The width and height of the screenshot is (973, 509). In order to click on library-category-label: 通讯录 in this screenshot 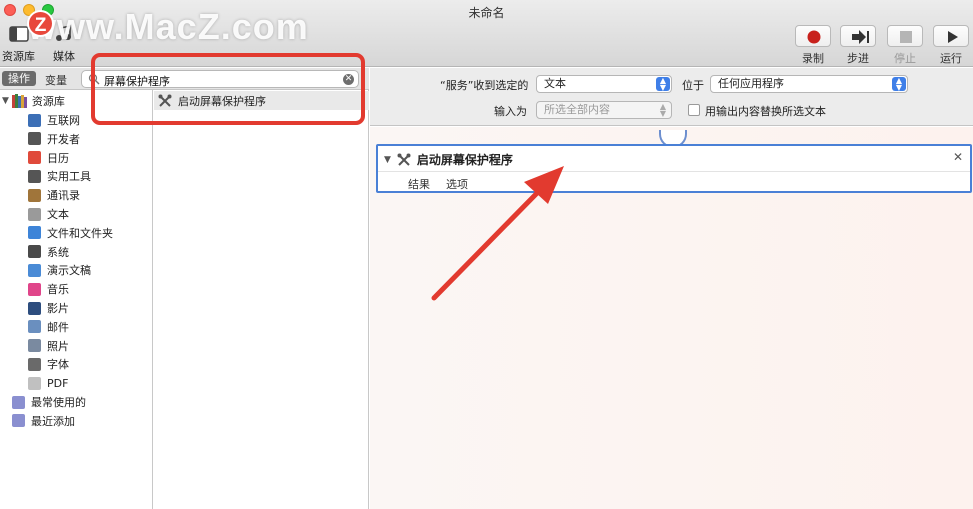, I will do `click(63, 196)`.